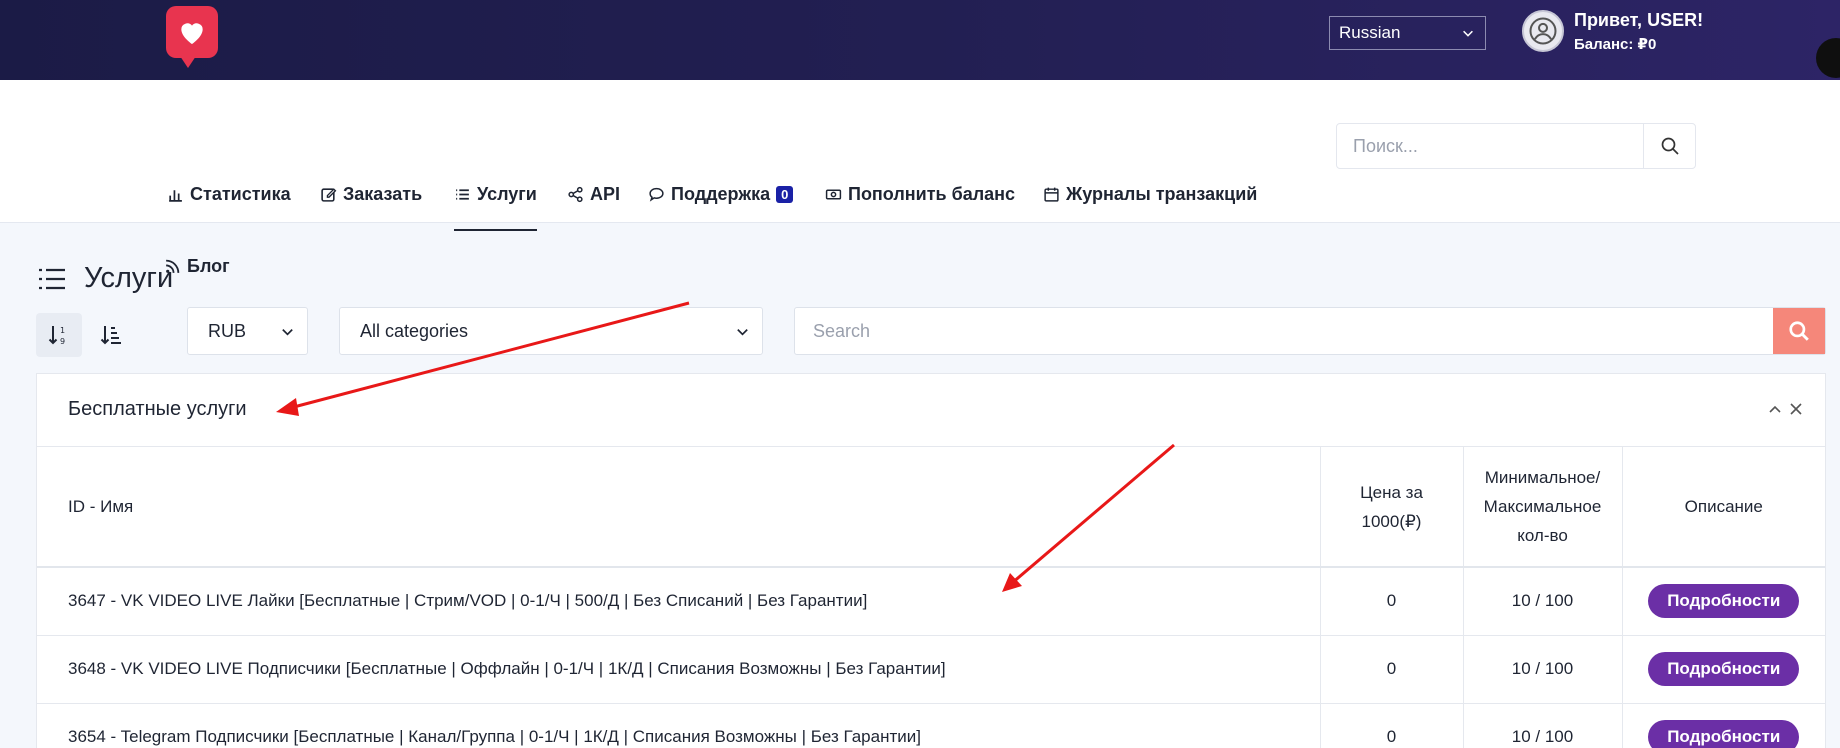  What do you see at coordinates (605, 193) in the screenshot?
I see `nav-label: API` at bounding box center [605, 193].